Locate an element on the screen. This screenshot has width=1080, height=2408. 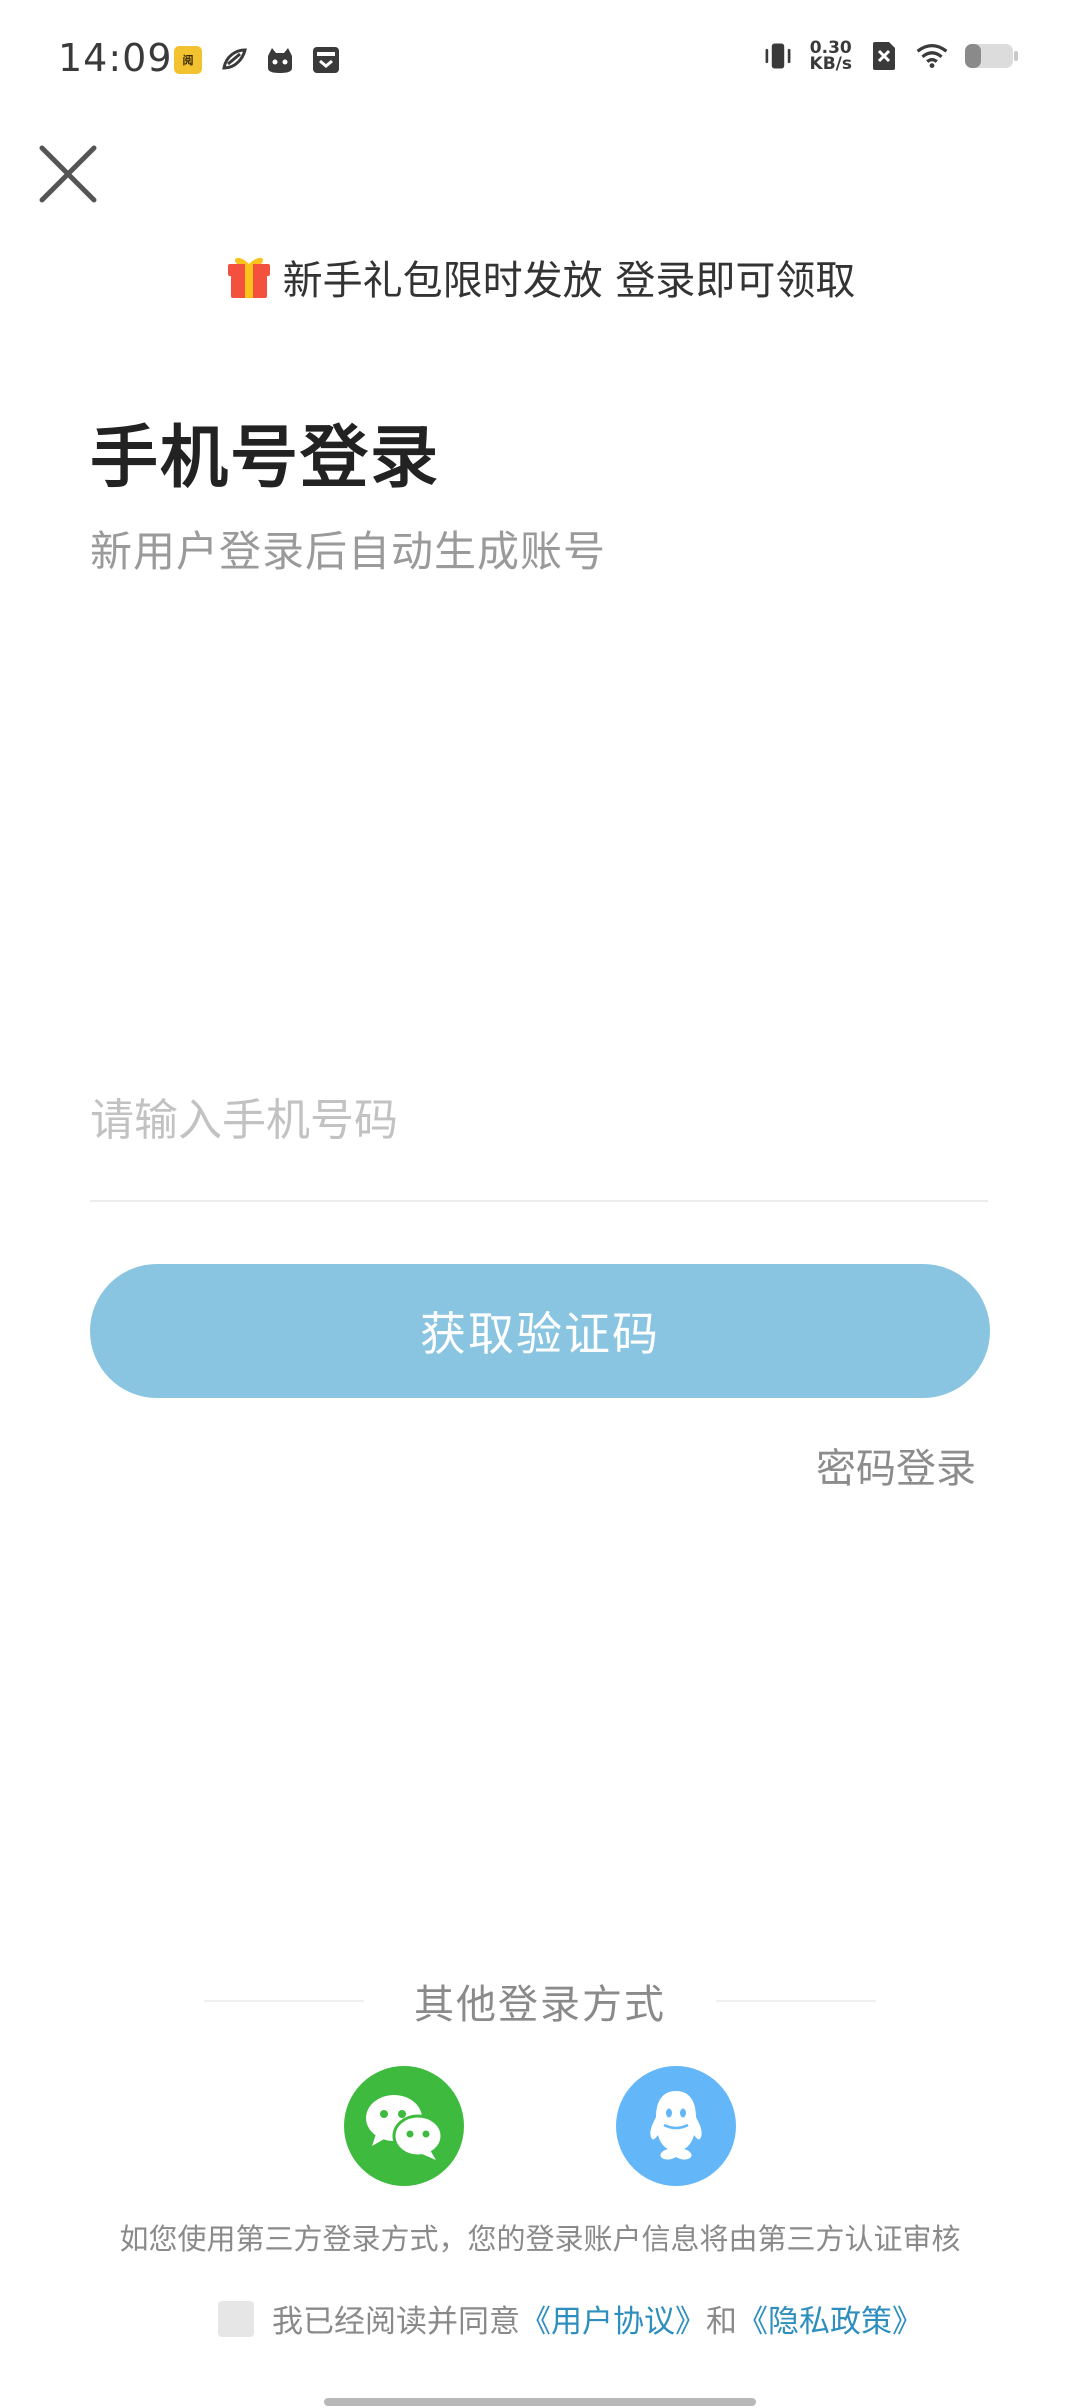
notification-icons: 阅 is located at coordinates (257, 60).